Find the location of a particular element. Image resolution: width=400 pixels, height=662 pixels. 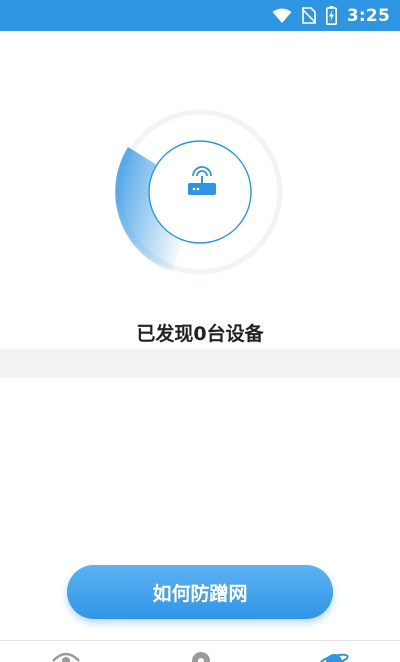

how-to-prevent-leeching-button: 如何防蹭网 is located at coordinates (200, 592).